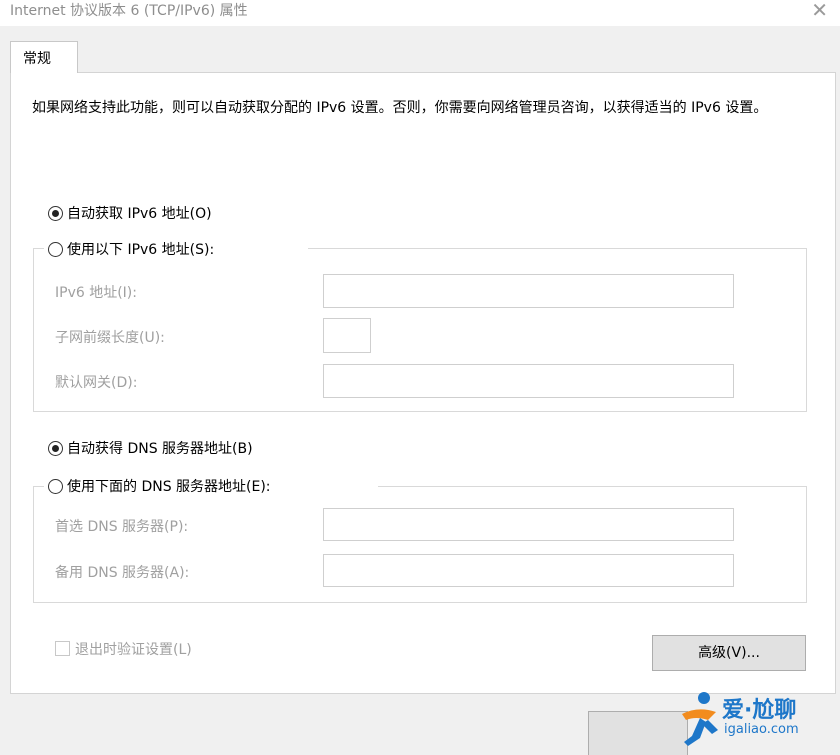 This screenshot has width=840, height=755. What do you see at coordinates (759, 710) in the screenshot?
I see `watermark-brand: 爱·尬聊` at bounding box center [759, 710].